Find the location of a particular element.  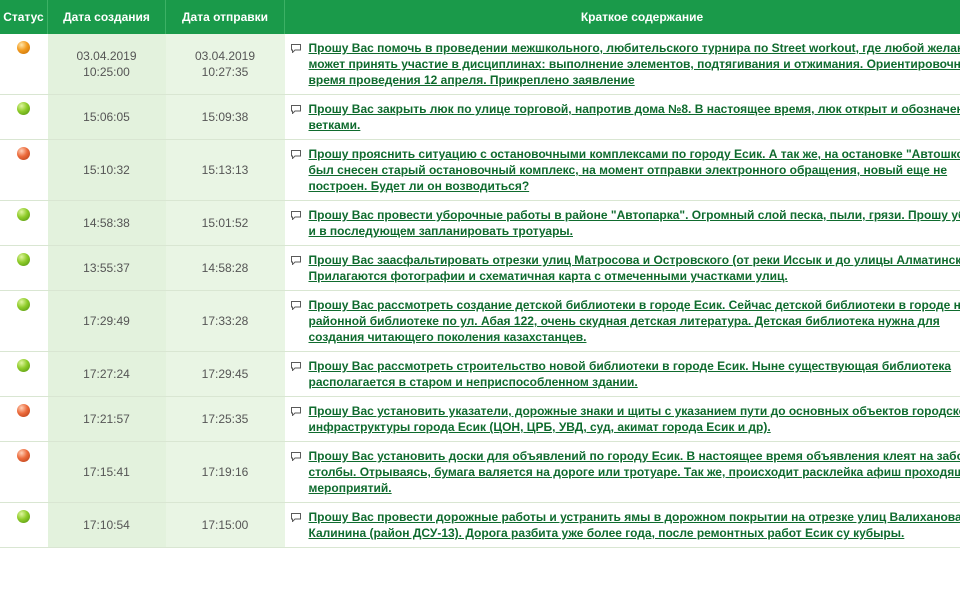

created-cell: 17:15:41 is located at coordinates (106, 472).